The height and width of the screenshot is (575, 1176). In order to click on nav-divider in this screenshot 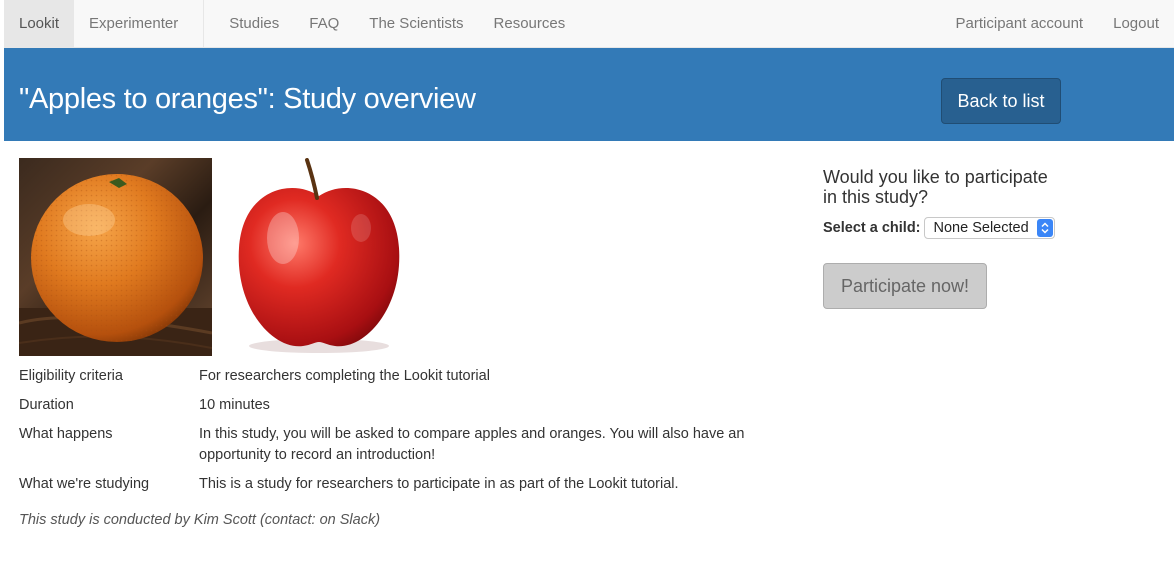, I will do `click(204, 23)`.